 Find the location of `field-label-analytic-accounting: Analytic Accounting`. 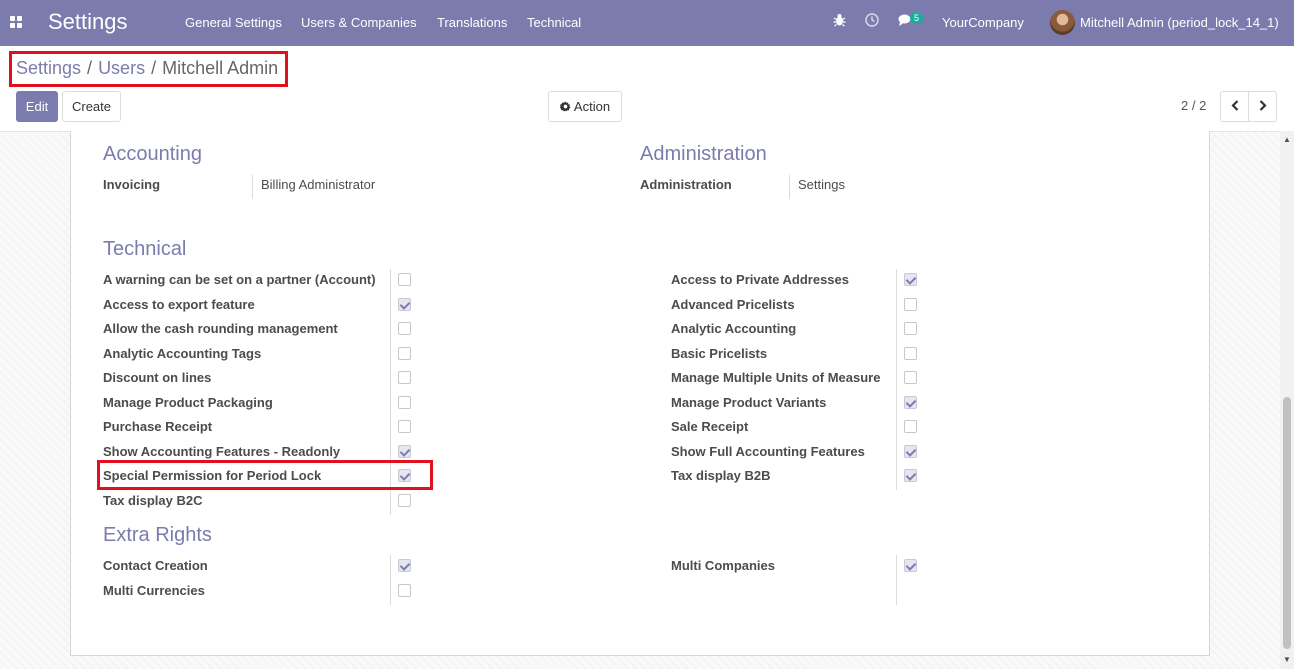

field-label-analytic-accounting: Analytic Accounting is located at coordinates (734, 328).